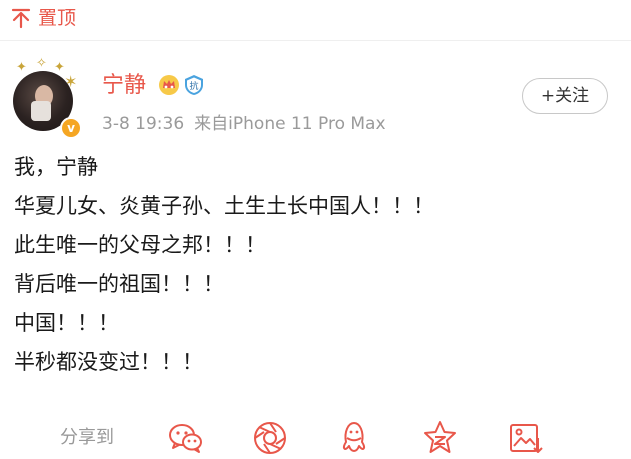 This screenshot has width=631, height=459. I want to click on post-line: 半秒都没变过！！！, so click(108, 362).